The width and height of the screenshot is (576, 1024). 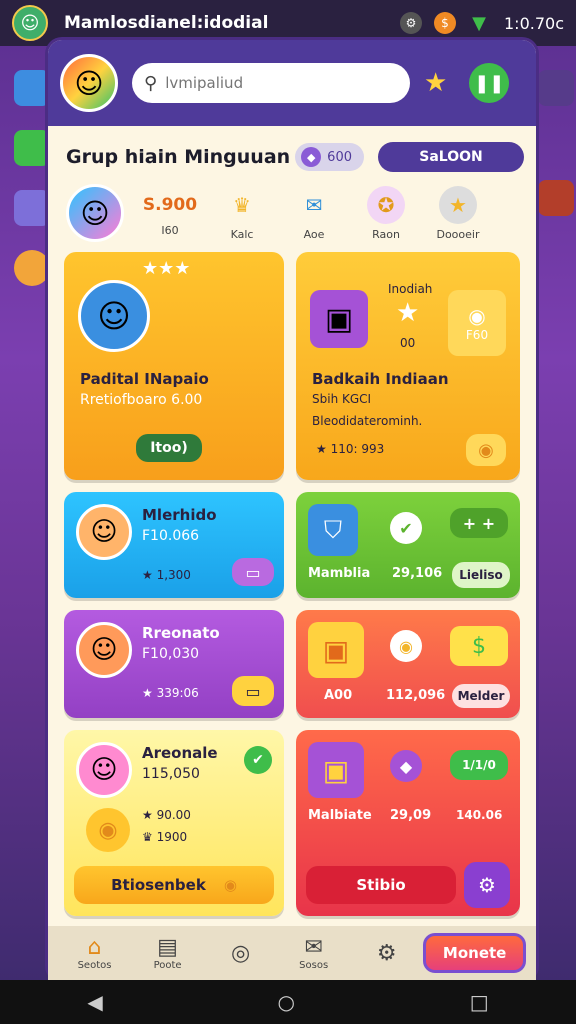 What do you see at coordinates (275, 83) in the screenshot?
I see `search-input` at bounding box center [275, 83].